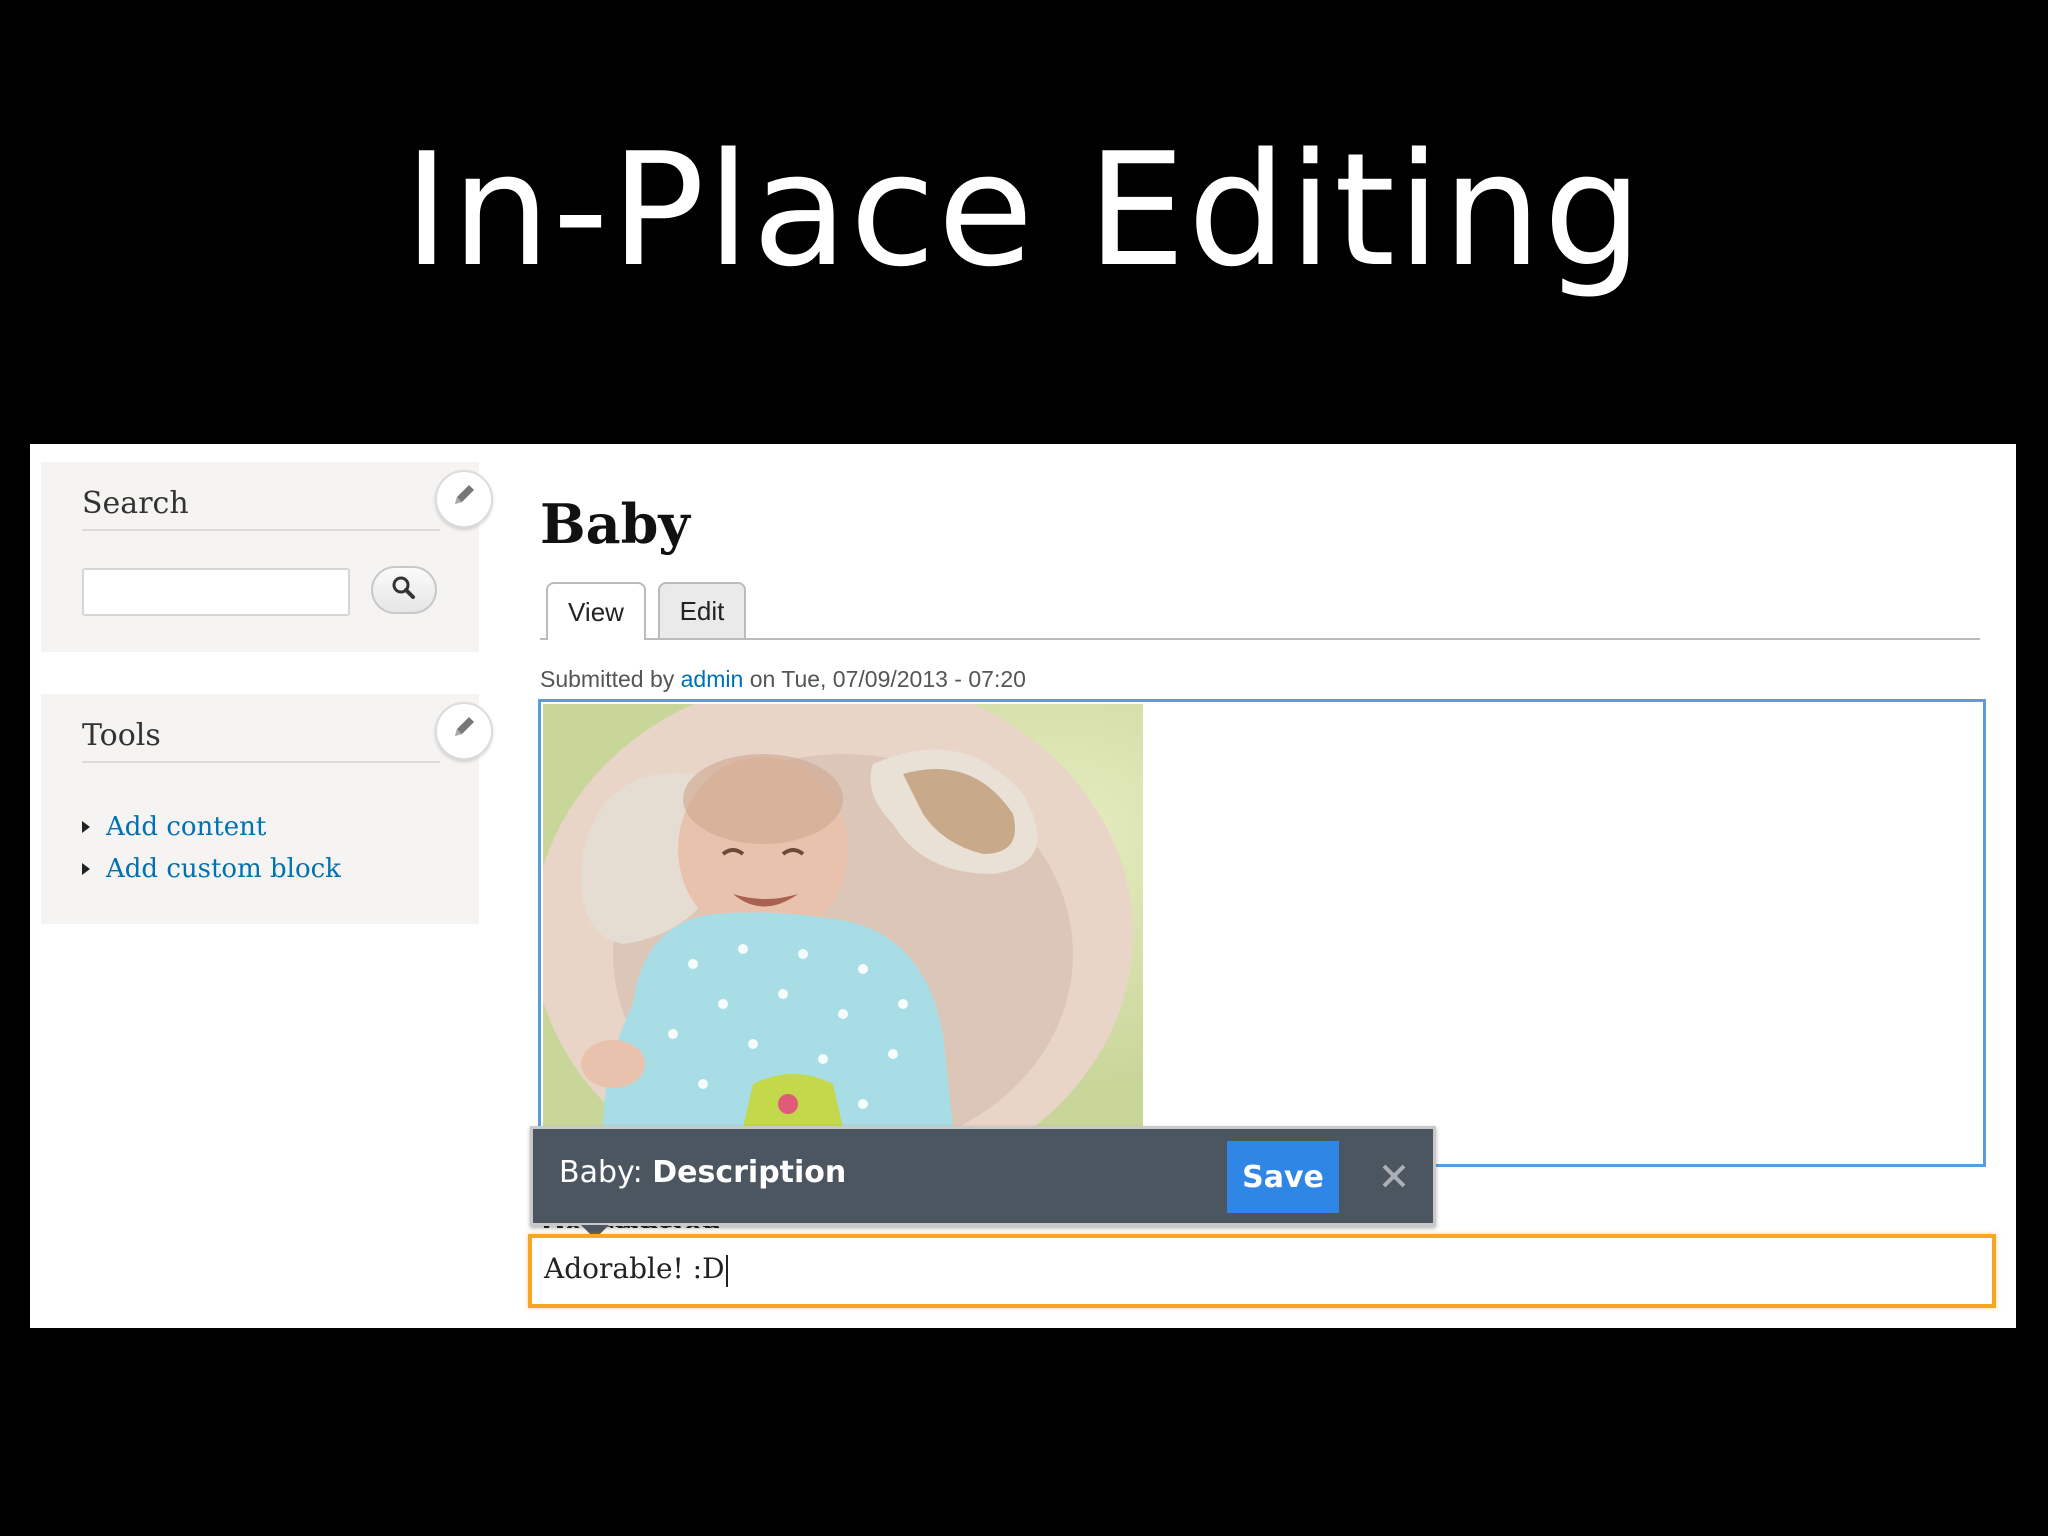  I want to click on description-text: Adorable! :D, so click(636, 1269).